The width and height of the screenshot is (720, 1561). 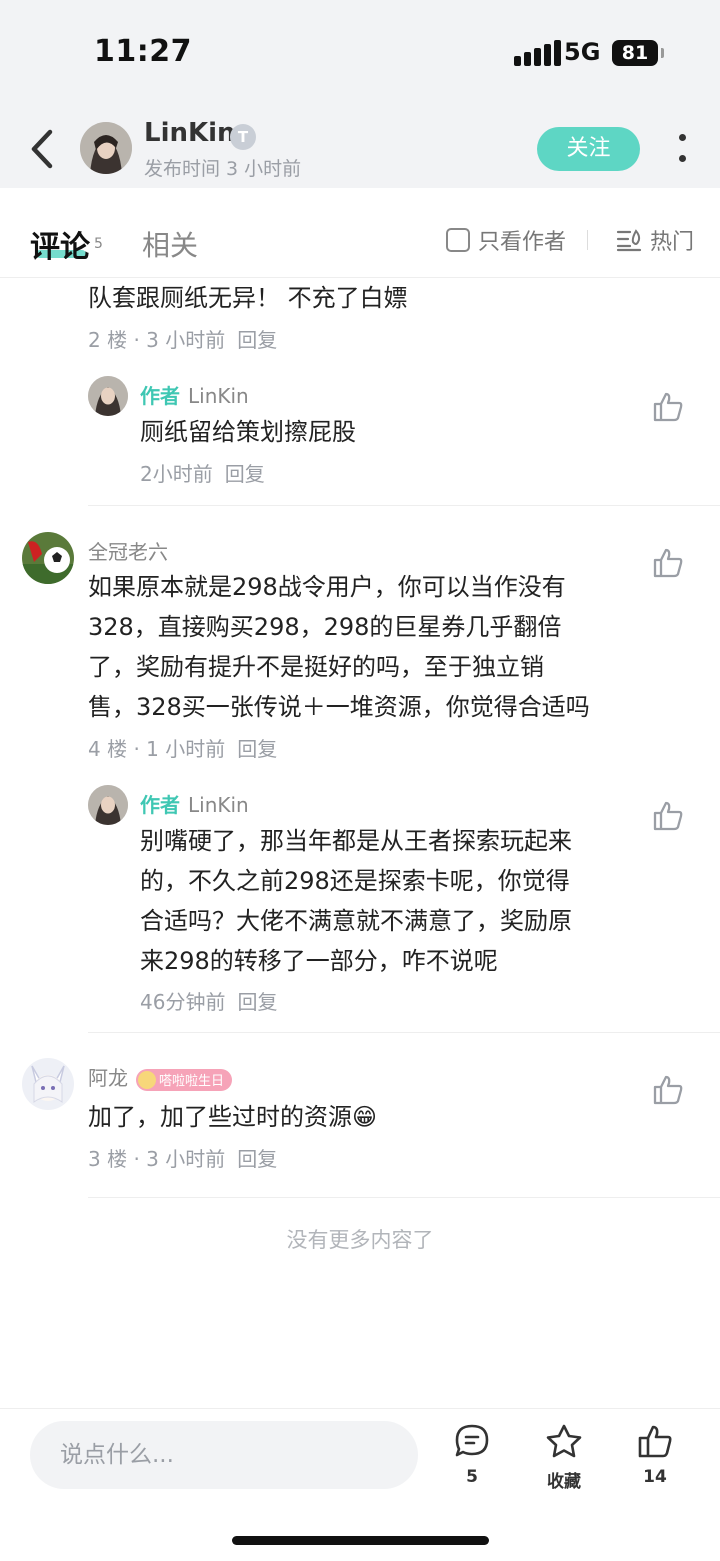 What do you see at coordinates (582, 52) in the screenshot?
I see `network-label: 5G` at bounding box center [582, 52].